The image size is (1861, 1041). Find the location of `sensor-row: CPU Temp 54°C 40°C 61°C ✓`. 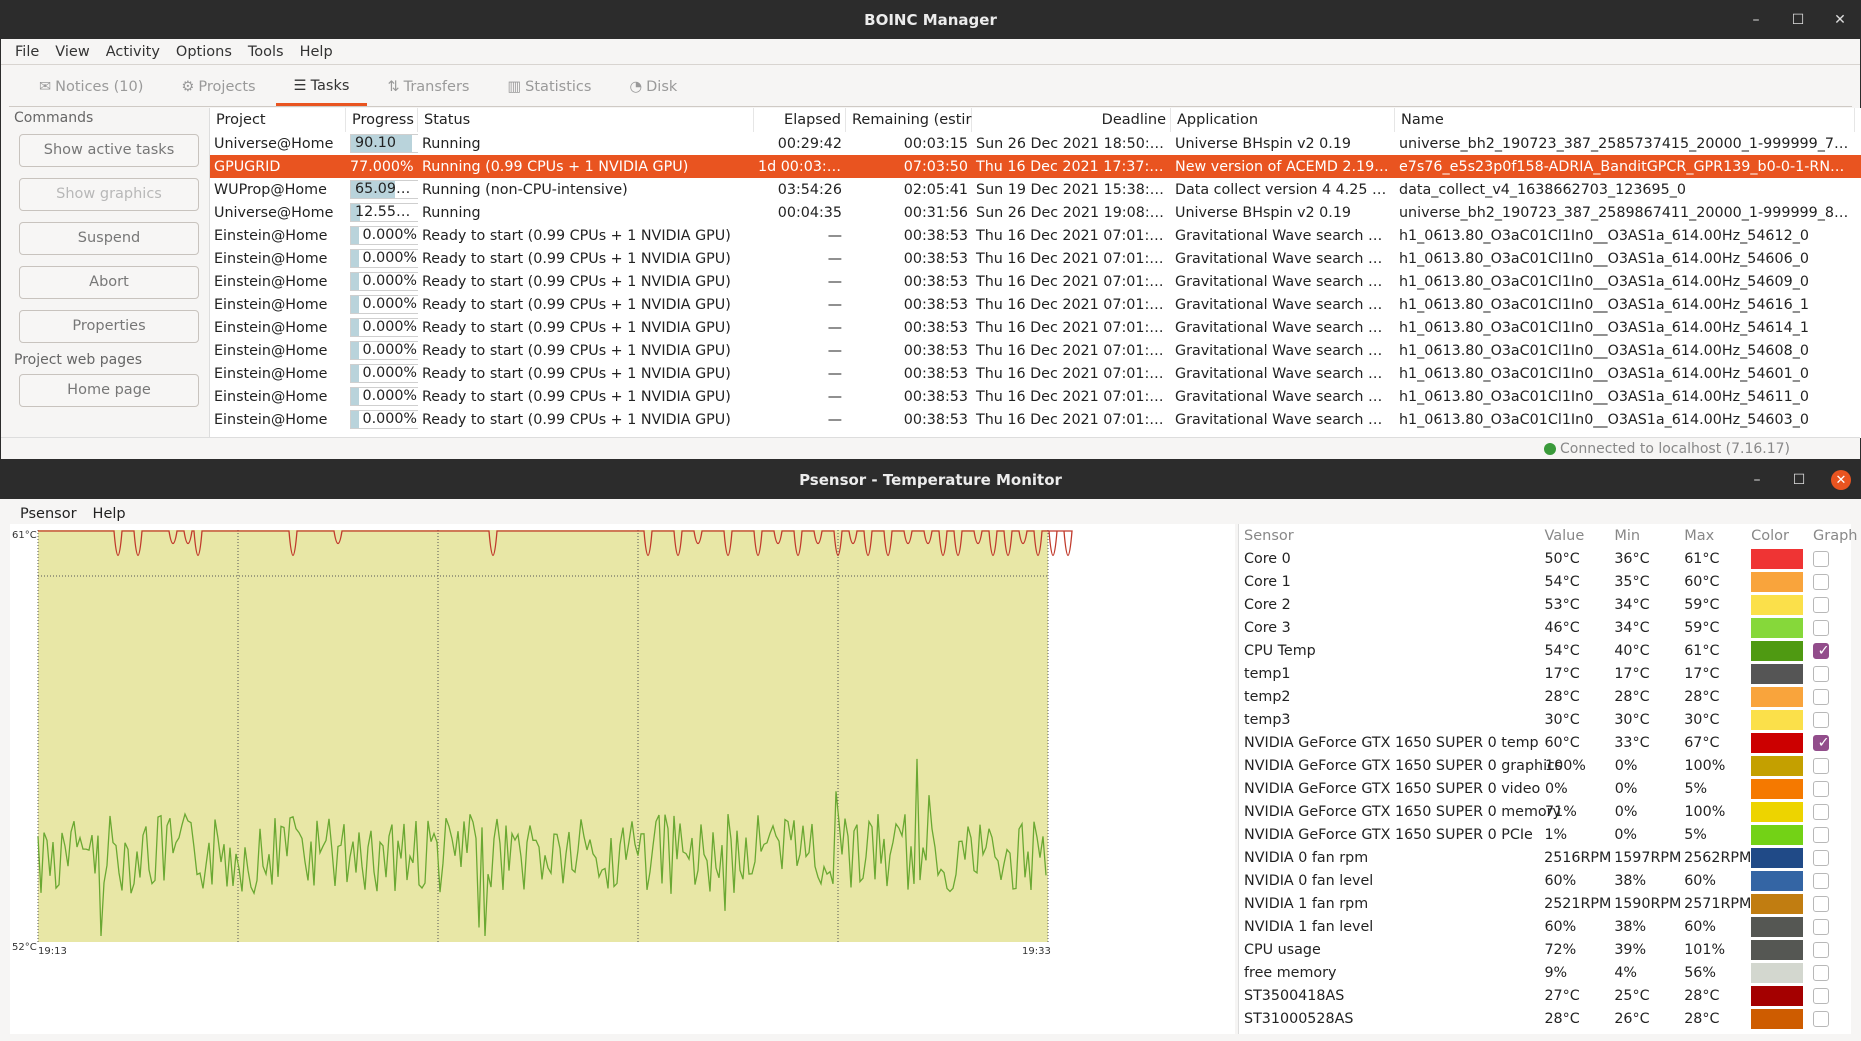

sensor-row: CPU Temp 54°C 40°C 61°C ✓ is located at coordinates (1545, 650).